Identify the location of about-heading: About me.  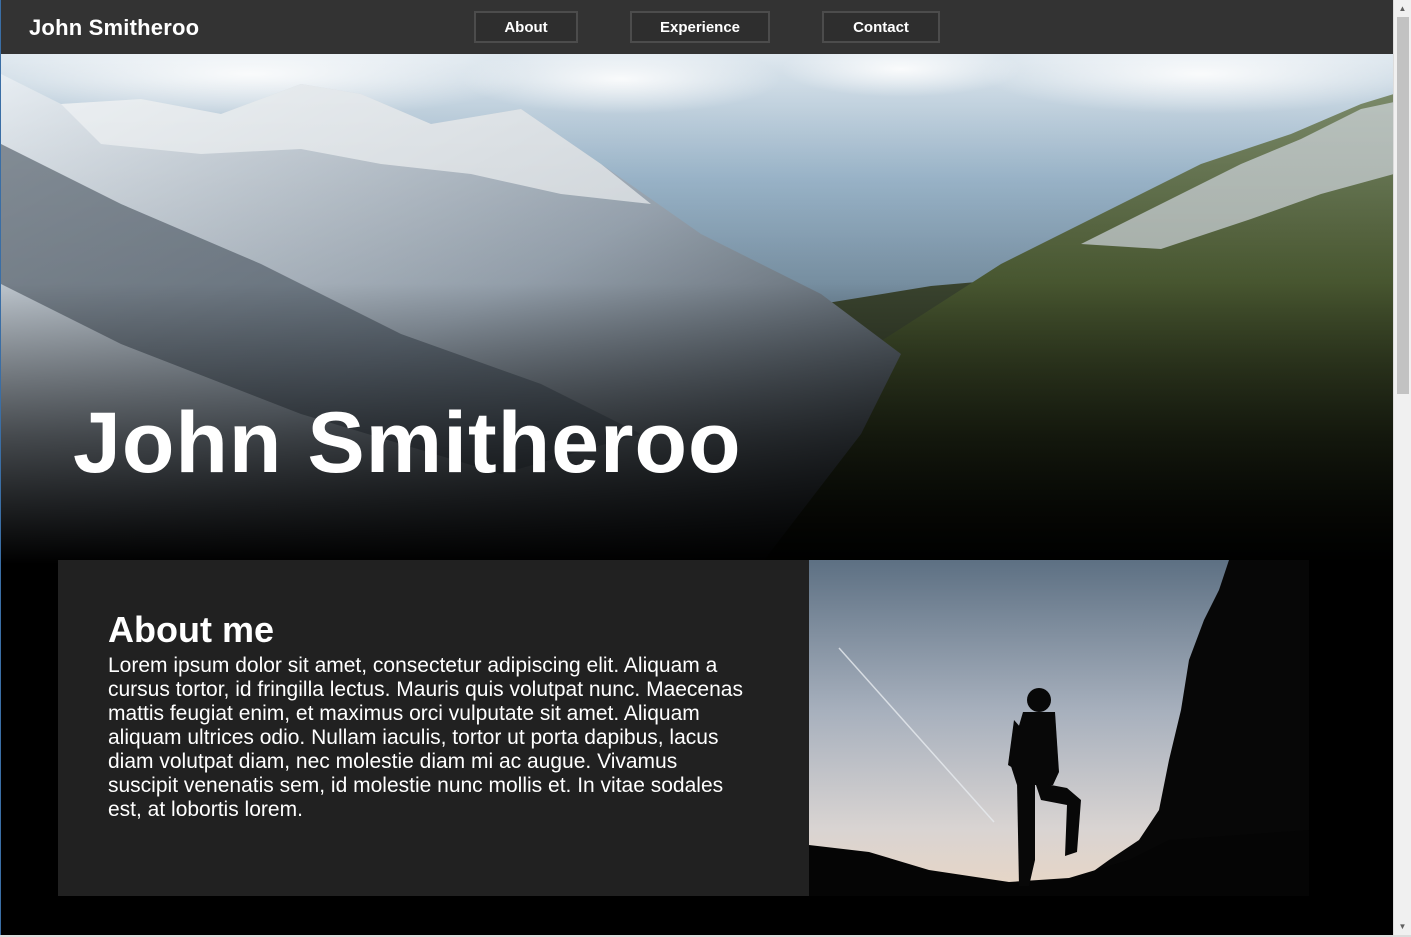
(191, 629).